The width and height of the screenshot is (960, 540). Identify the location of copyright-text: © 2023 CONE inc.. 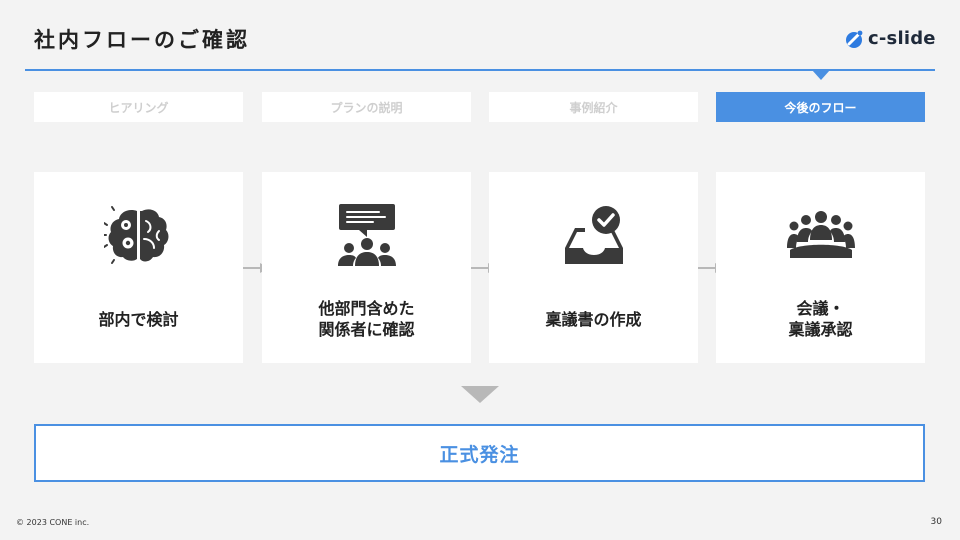
(53, 522).